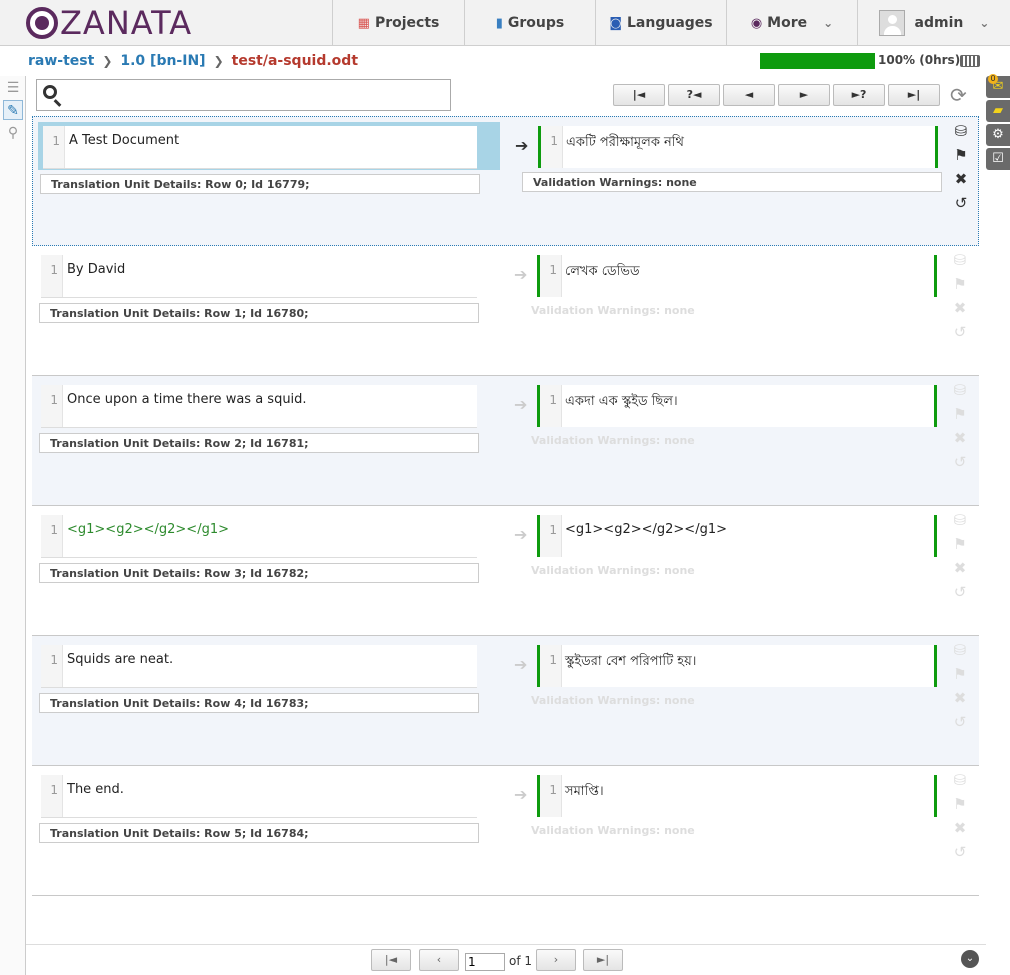  I want to click on next-page-button: ›, so click(556, 960).